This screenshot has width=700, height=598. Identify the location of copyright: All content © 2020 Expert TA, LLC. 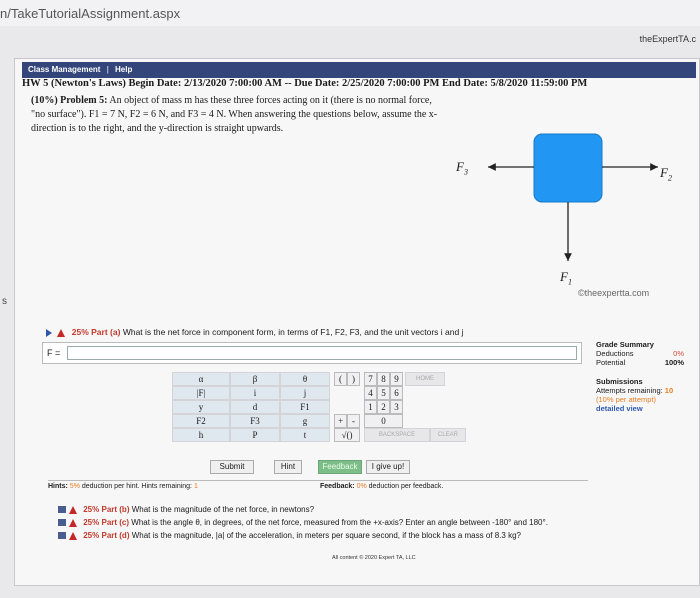
(374, 558).